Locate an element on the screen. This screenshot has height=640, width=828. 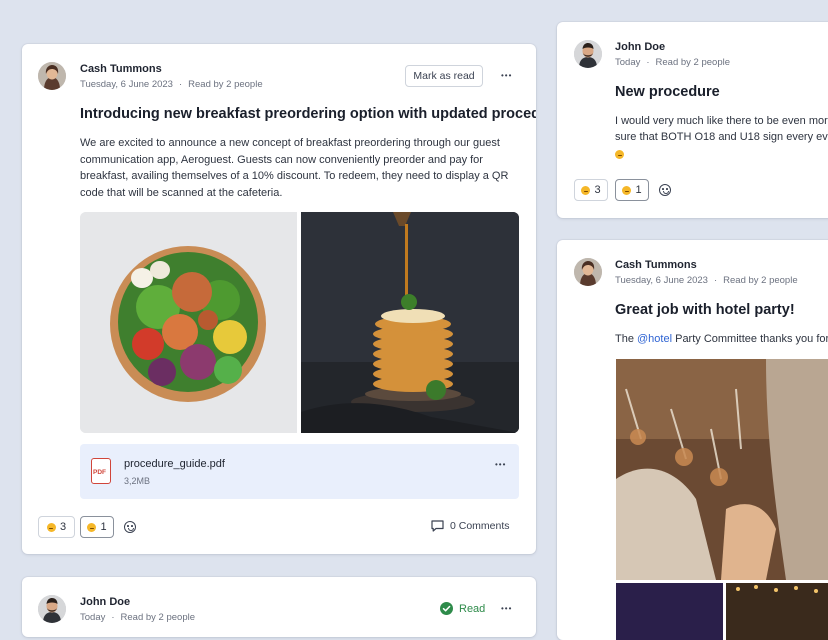
party-photo-illustration is located at coordinates (722, 469).